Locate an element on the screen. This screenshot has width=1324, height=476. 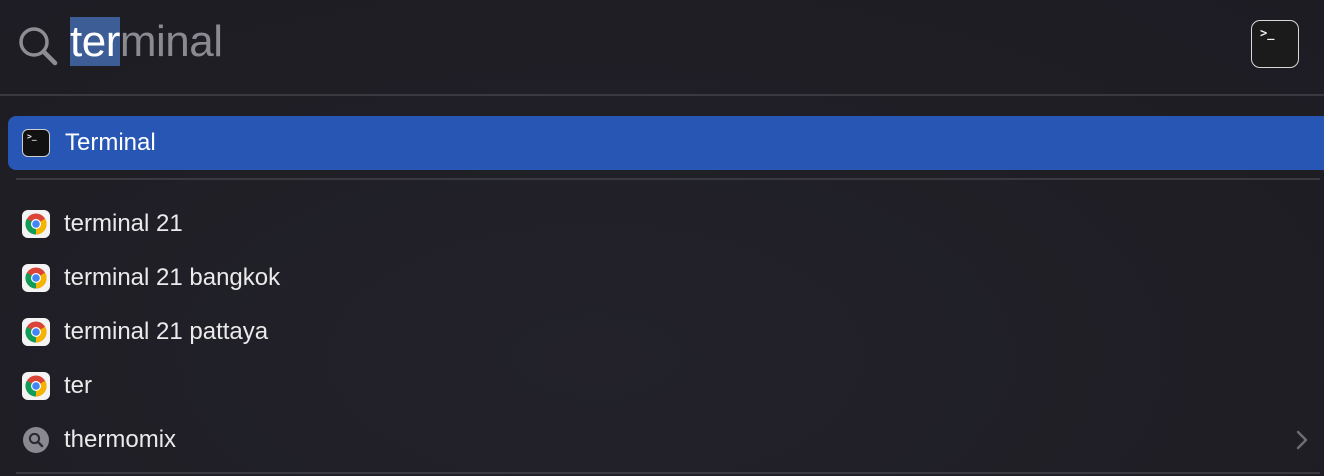
suggestion-label: ter is located at coordinates (78, 385).